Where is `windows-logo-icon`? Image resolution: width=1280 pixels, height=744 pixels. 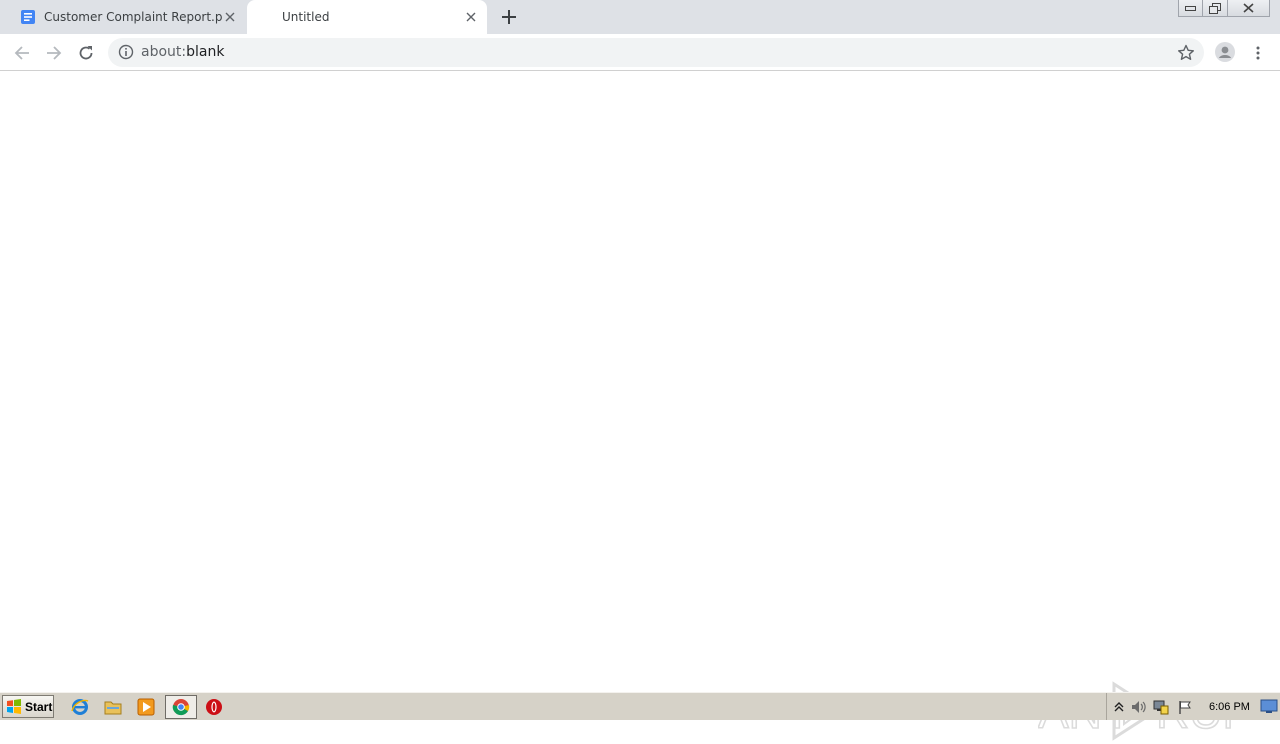 windows-logo-icon is located at coordinates (14, 706).